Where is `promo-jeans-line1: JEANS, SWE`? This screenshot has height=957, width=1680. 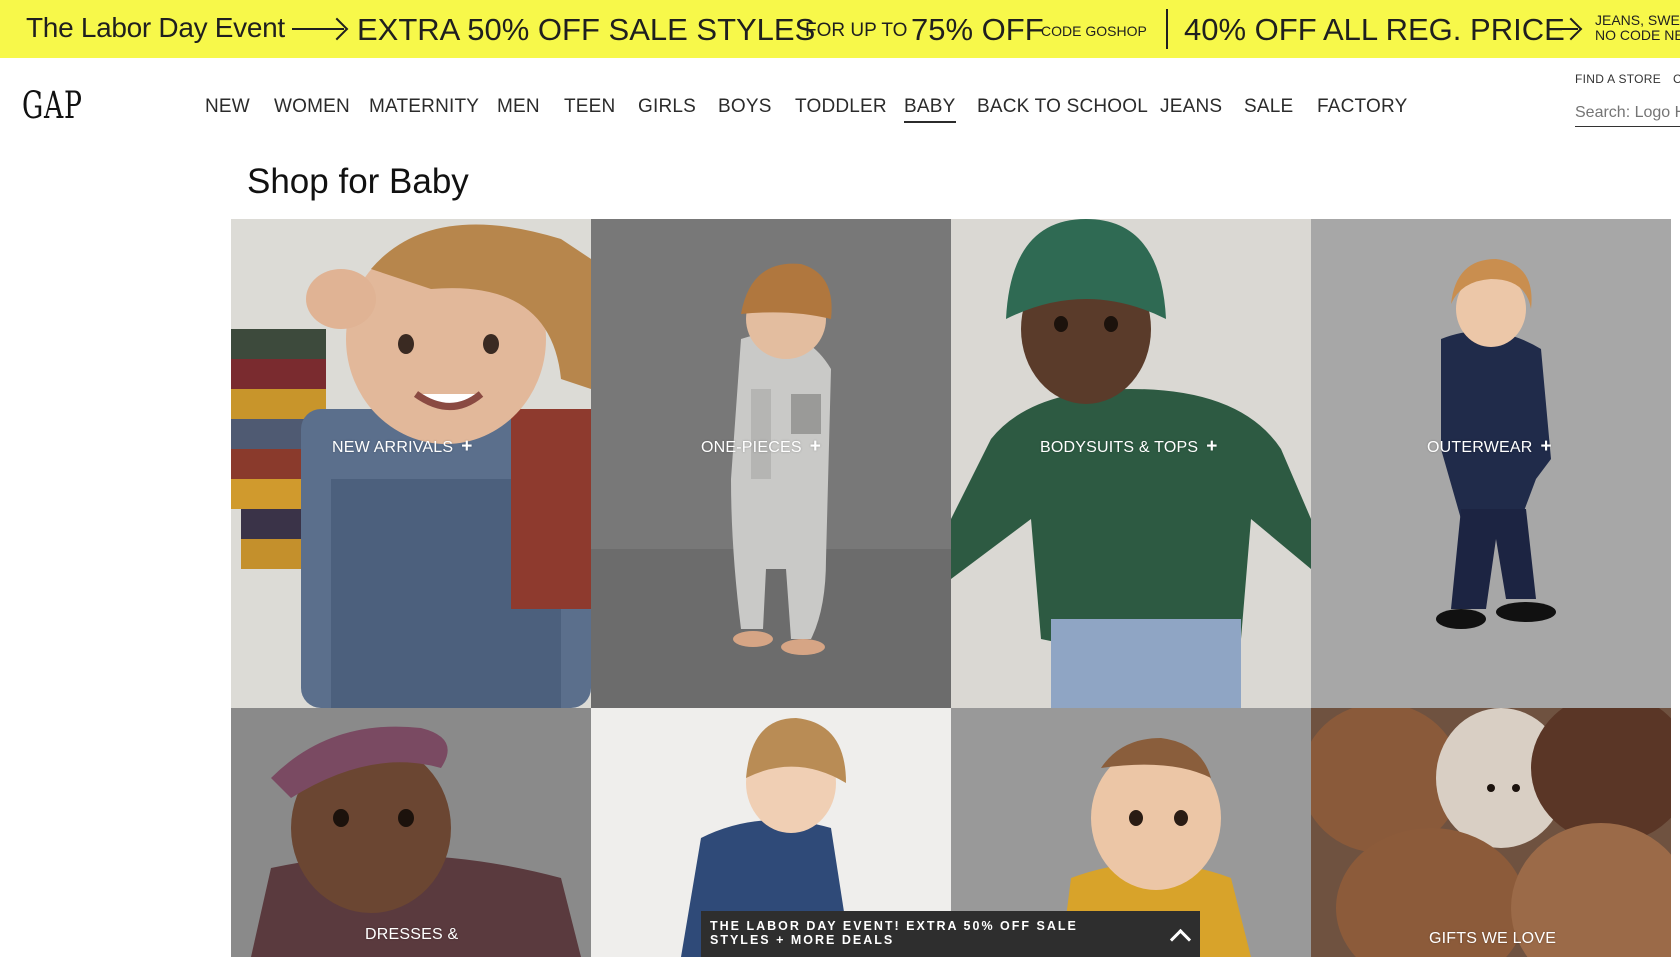
promo-jeans-line1: JEANS, SWE is located at coordinates (1637, 20).